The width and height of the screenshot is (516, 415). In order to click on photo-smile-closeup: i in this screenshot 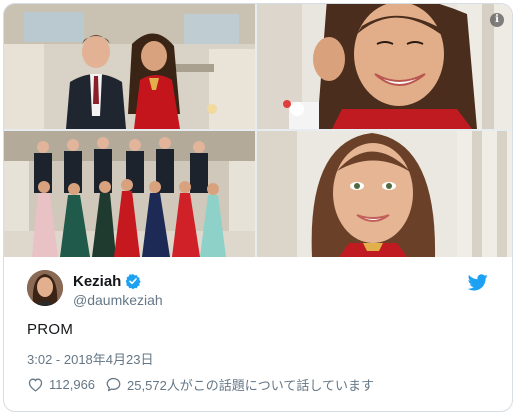, I will do `click(384, 66)`.